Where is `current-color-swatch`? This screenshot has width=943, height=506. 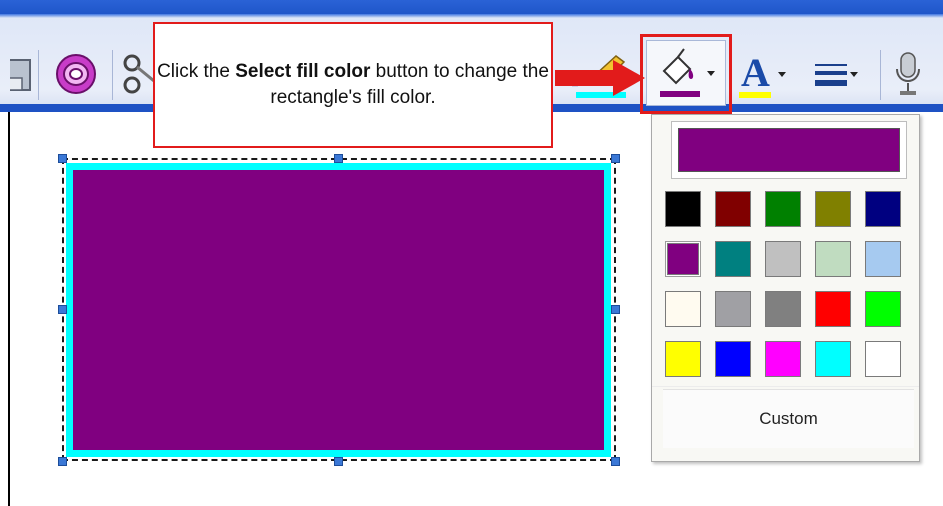
current-color-swatch is located at coordinates (789, 150).